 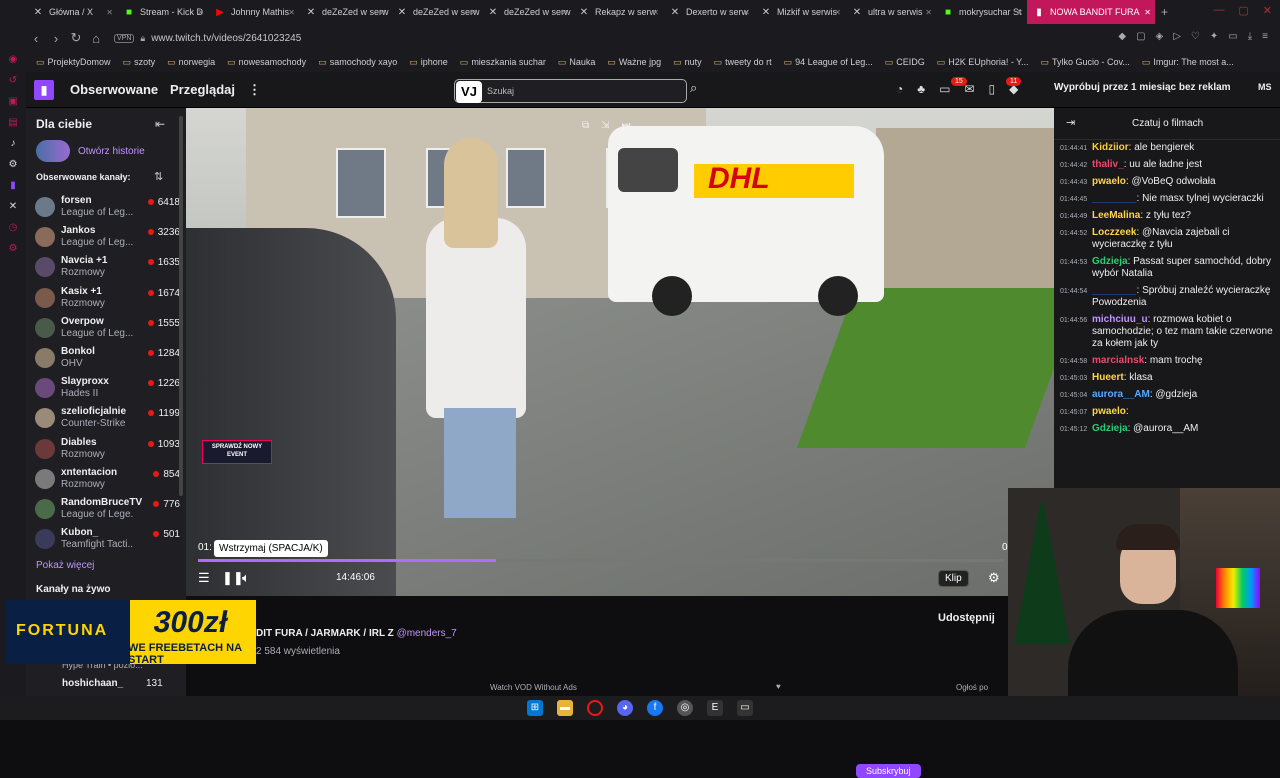 What do you see at coordinates (743, 62) in the screenshot?
I see `bookmark-item: ▭ tweety do rt` at bounding box center [743, 62].